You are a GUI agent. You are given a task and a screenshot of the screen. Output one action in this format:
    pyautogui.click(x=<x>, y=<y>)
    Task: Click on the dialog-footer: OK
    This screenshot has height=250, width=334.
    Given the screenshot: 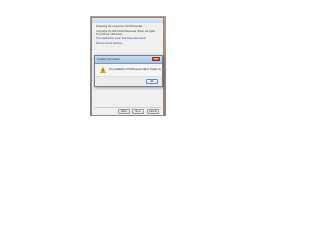 What is the action you would take?
    pyautogui.click(x=128, y=81)
    